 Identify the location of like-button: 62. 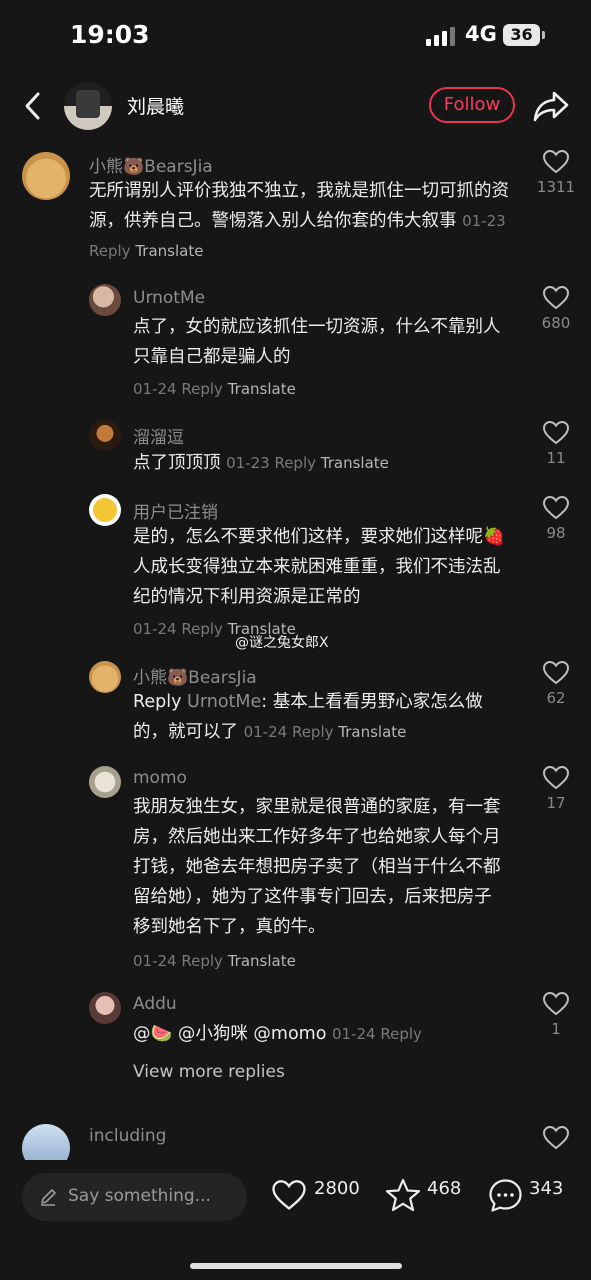
(556, 684).